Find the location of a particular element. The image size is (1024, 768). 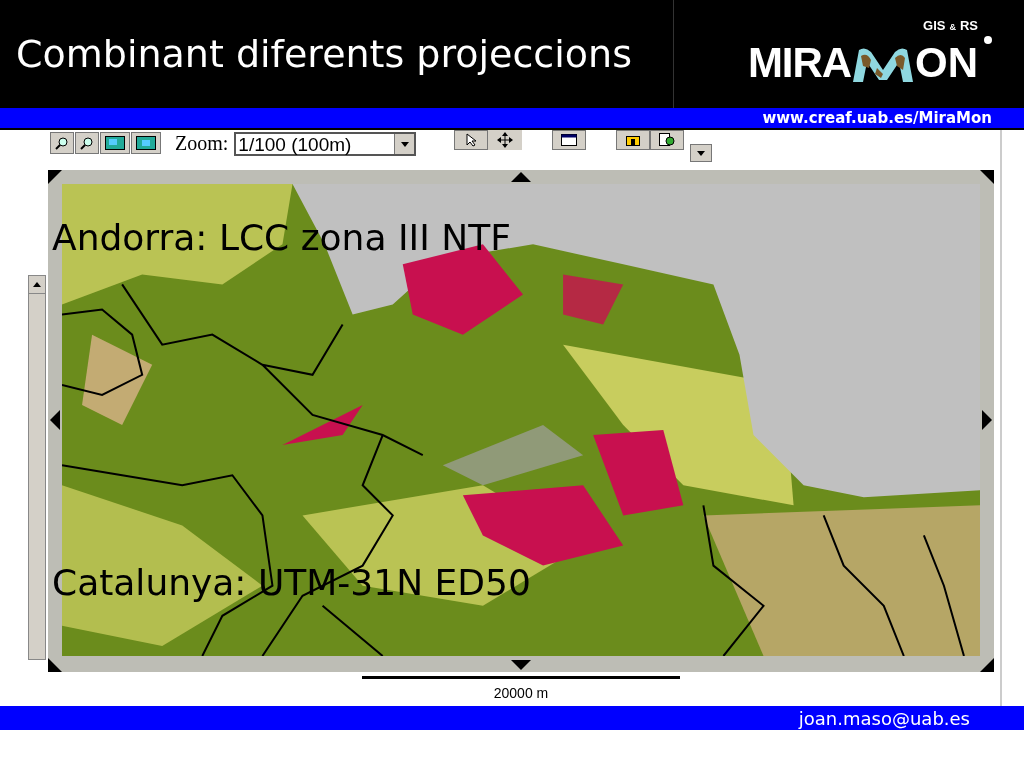

logo-tagline: GIS is located at coordinates (934, 26).